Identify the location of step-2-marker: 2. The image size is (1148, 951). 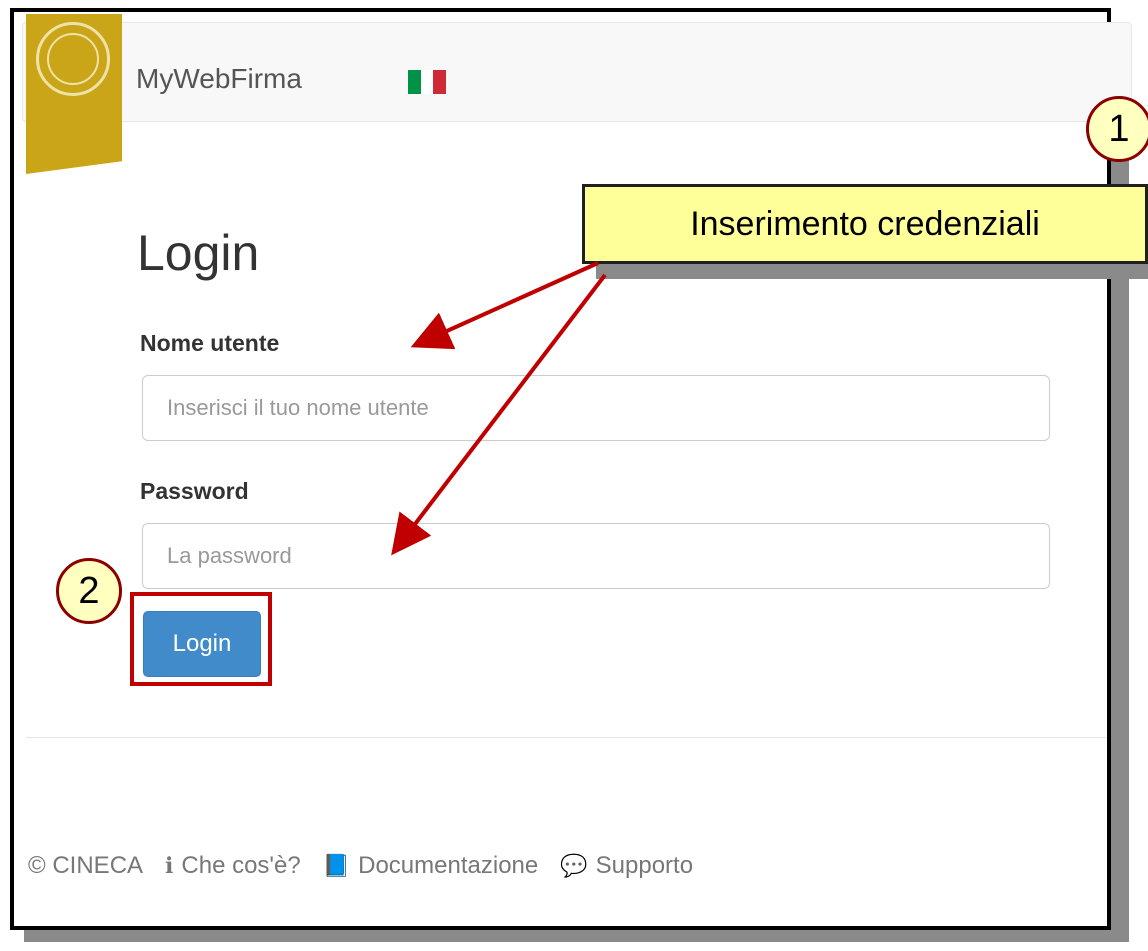
(89, 591).